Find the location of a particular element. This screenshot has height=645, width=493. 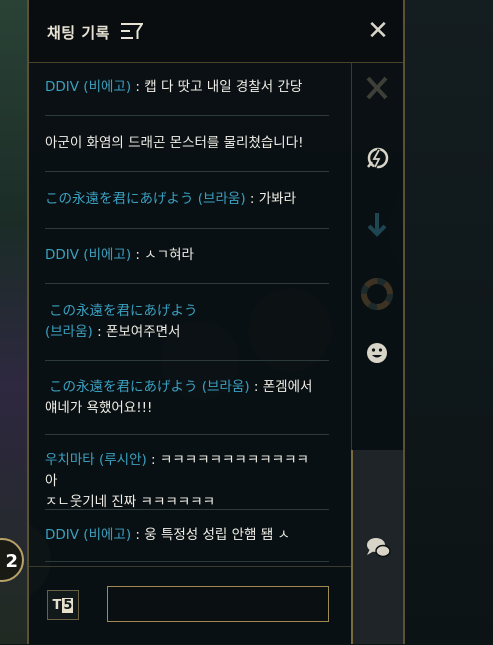

lifebuoy-icon is located at coordinates (377, 294).